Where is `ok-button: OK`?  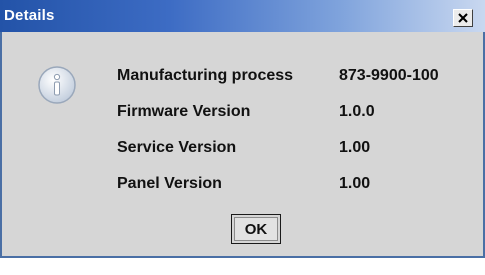
ok-button: OK is located at coordinates (256, 229).